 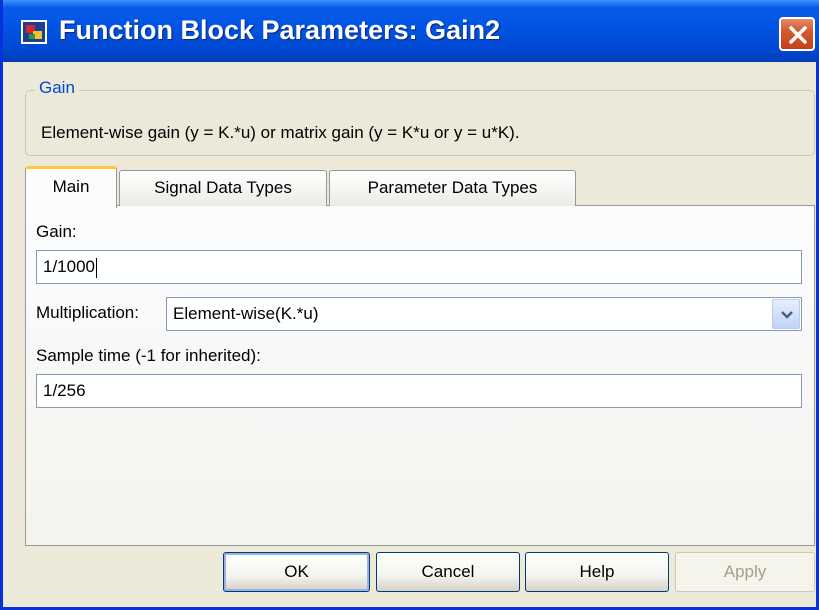 I want to click on text-caret, so click(x=96, y=267).